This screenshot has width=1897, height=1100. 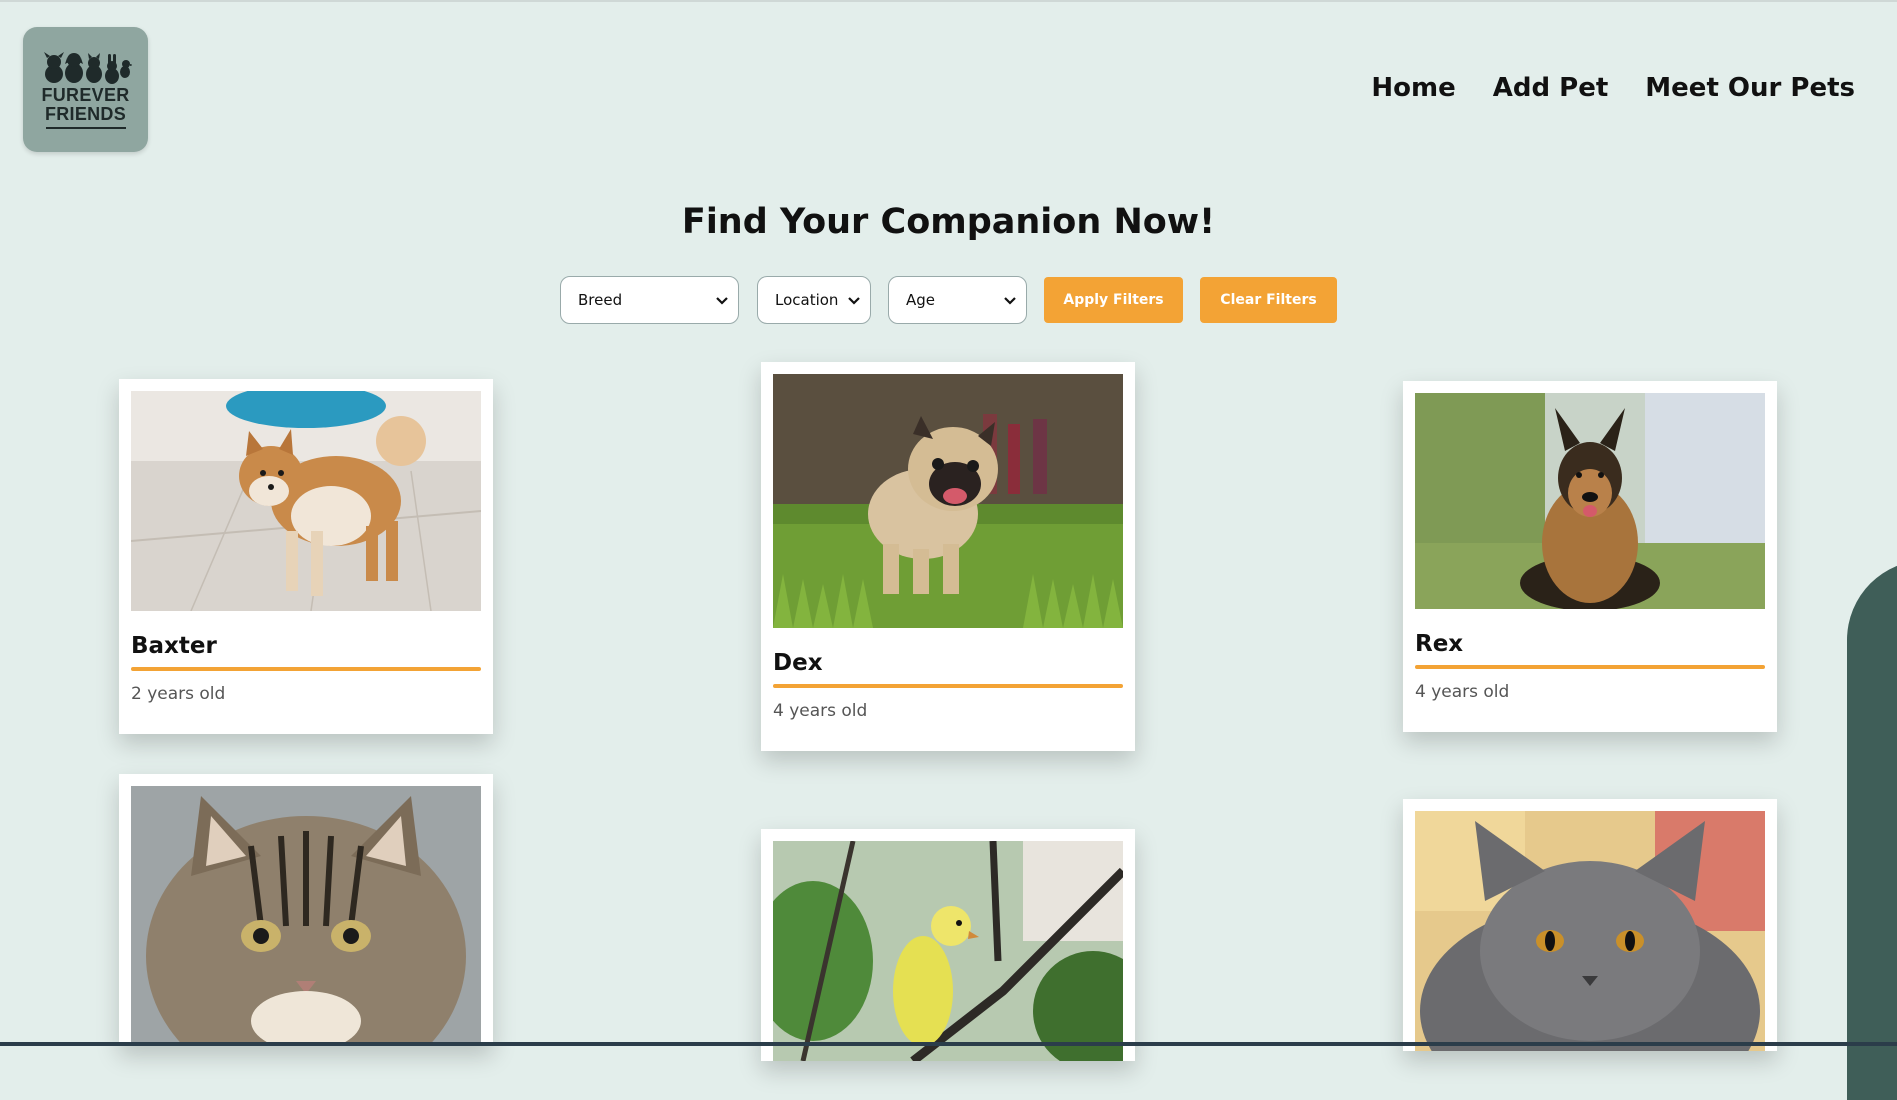 I want to click on nav-add-pet-link: Add Pet, so click(x=1551, y=88).